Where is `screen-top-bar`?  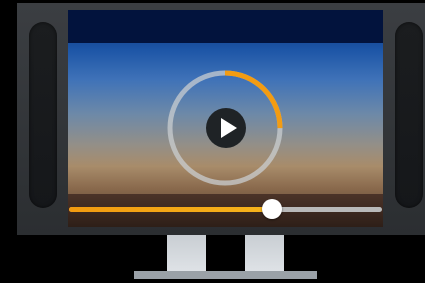 screen-top-bar is located at coordinates (225, 26).